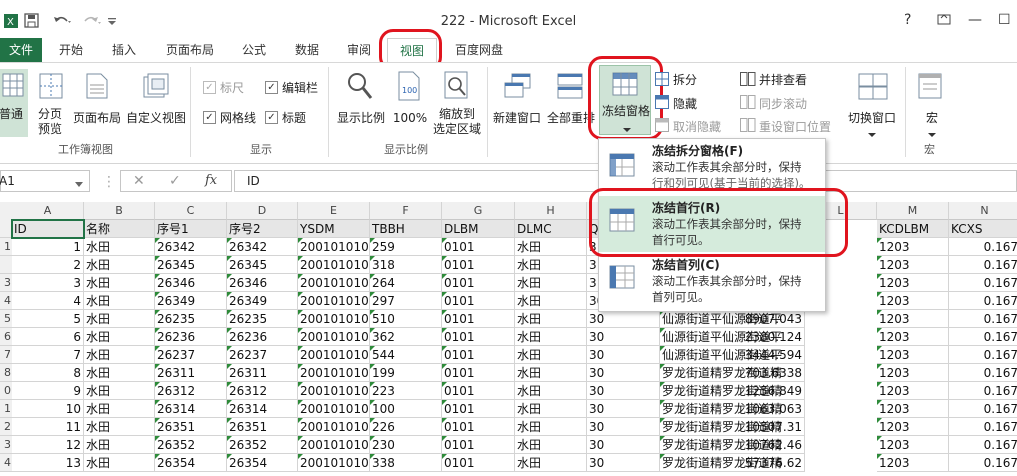  What do you see at coordinates (769, 427) in the screenshot?
I see `table-cell: 10507.31` at bounding box center [769, 427].